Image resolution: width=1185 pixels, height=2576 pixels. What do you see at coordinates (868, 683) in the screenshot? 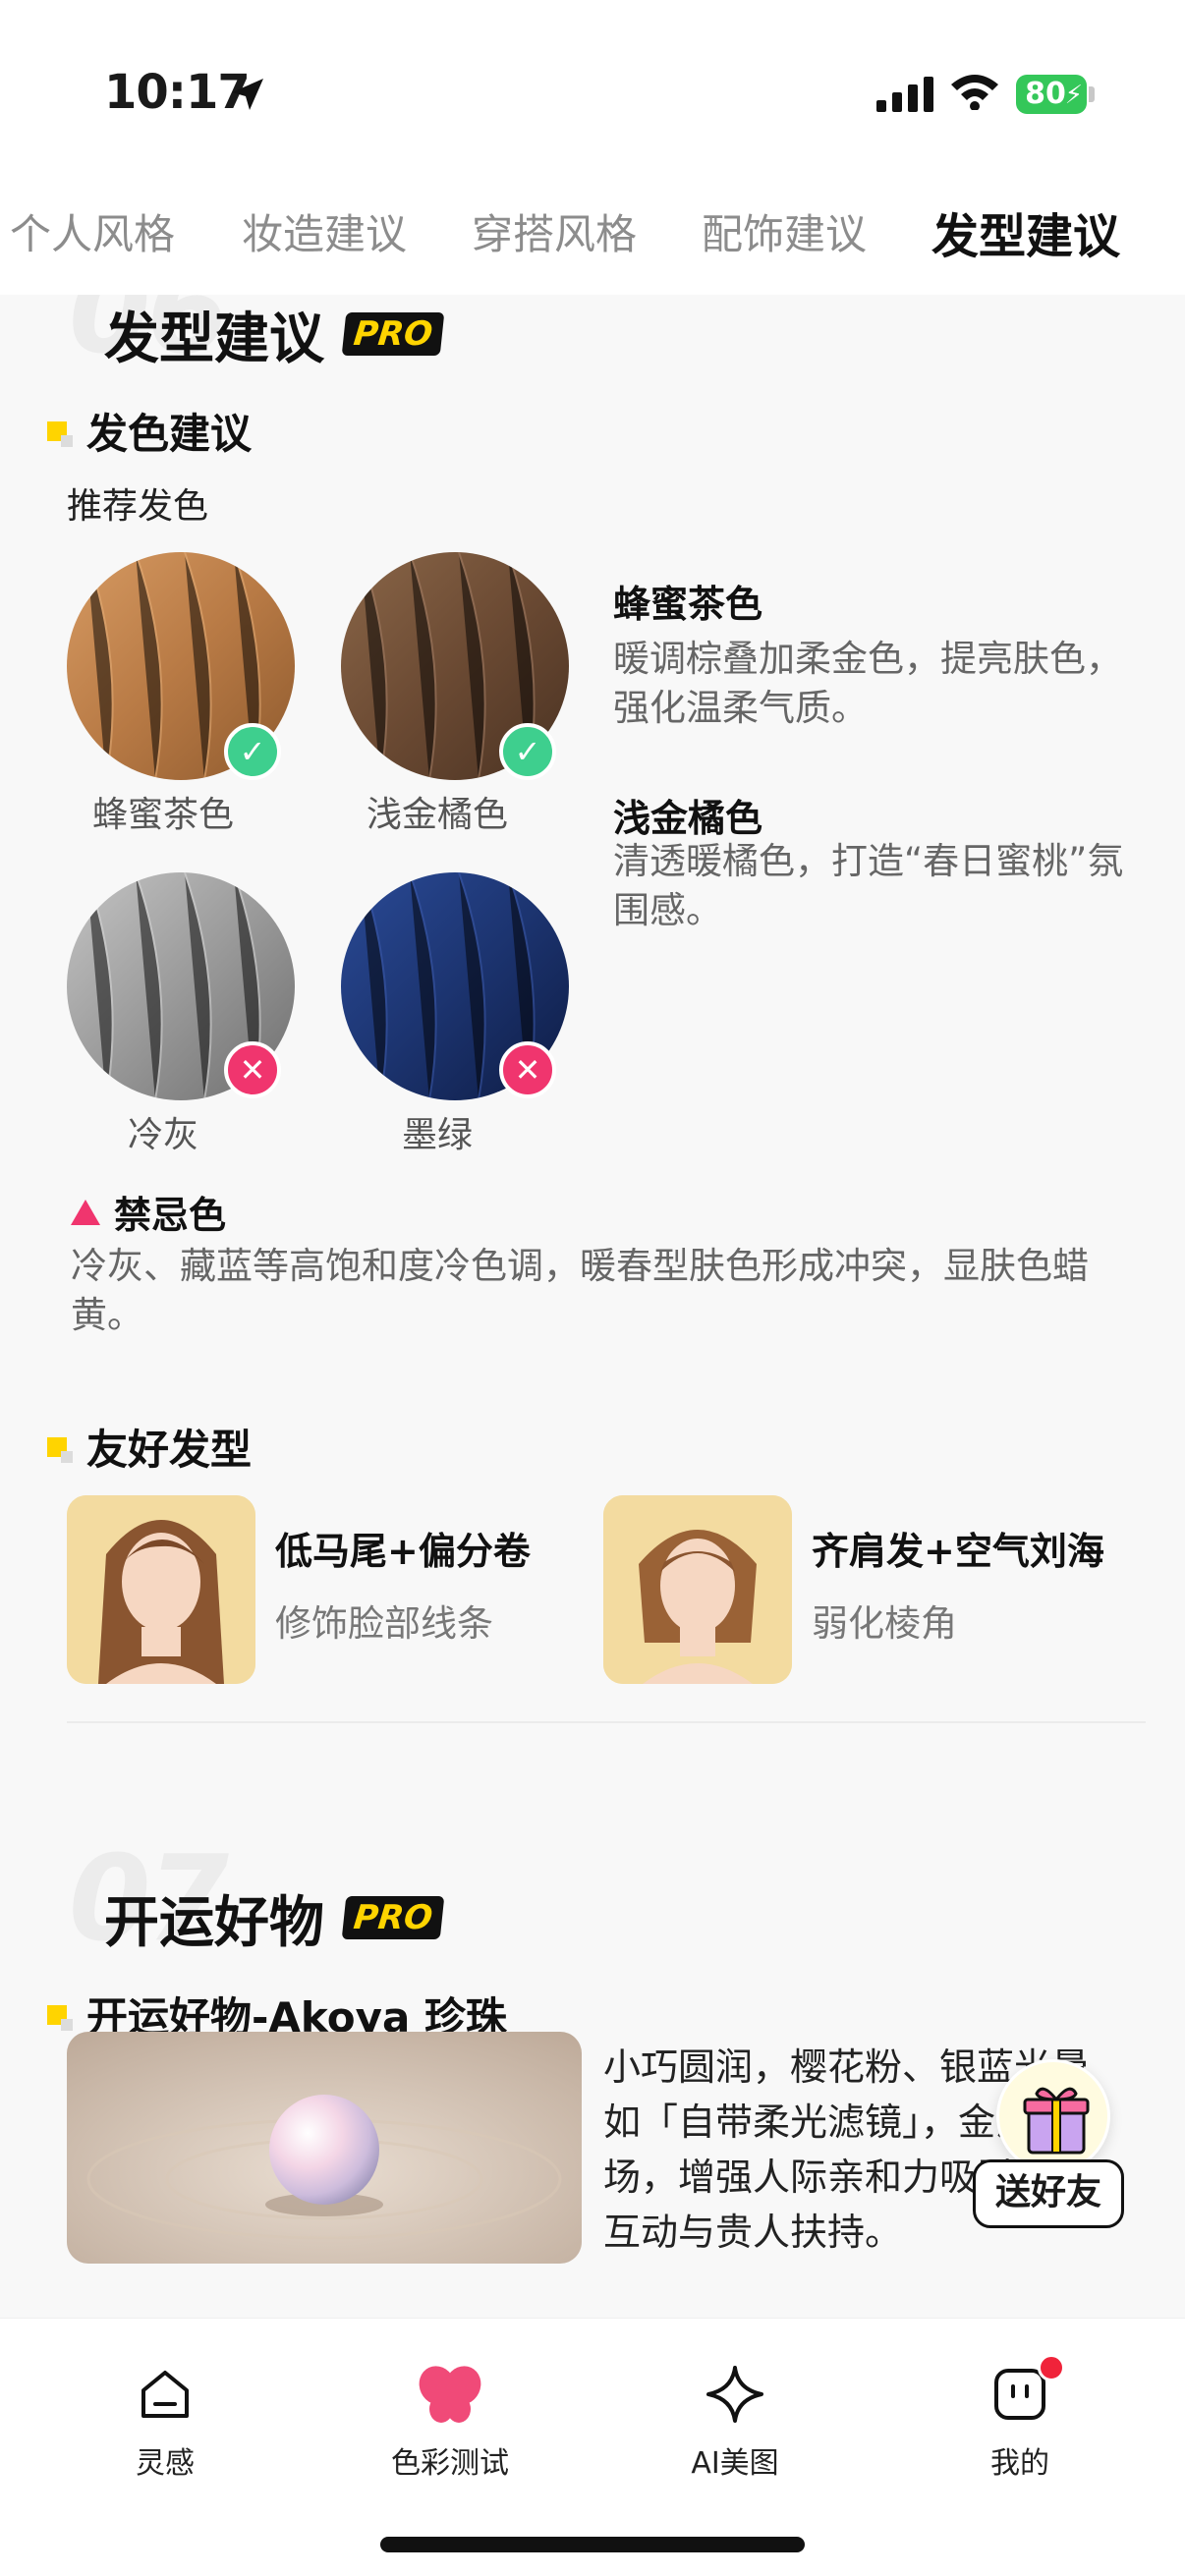
I see `desc-body: 暖调棕叠加柔金色，提亮肤色，强化温柔气质。` at bounding box center [868, 683].